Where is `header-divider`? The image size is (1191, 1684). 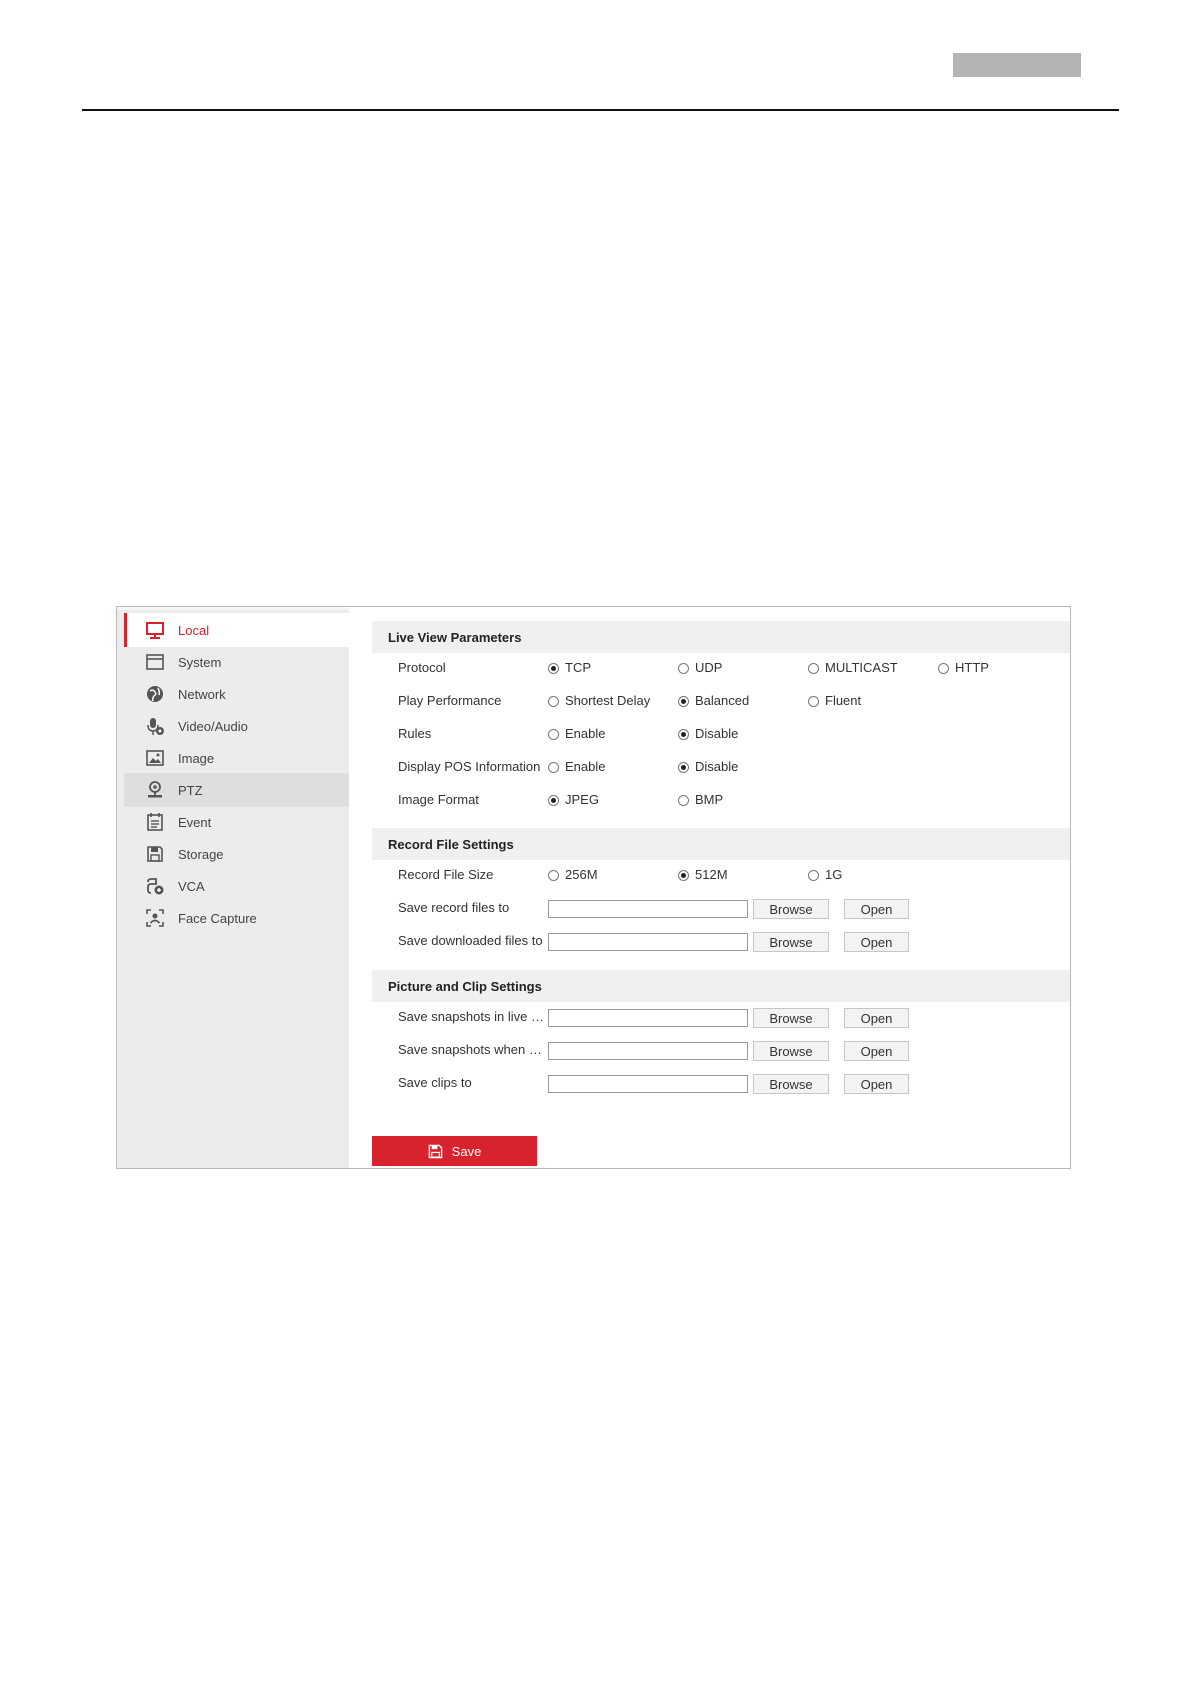 header-divider is located at coordinates (600, 110).